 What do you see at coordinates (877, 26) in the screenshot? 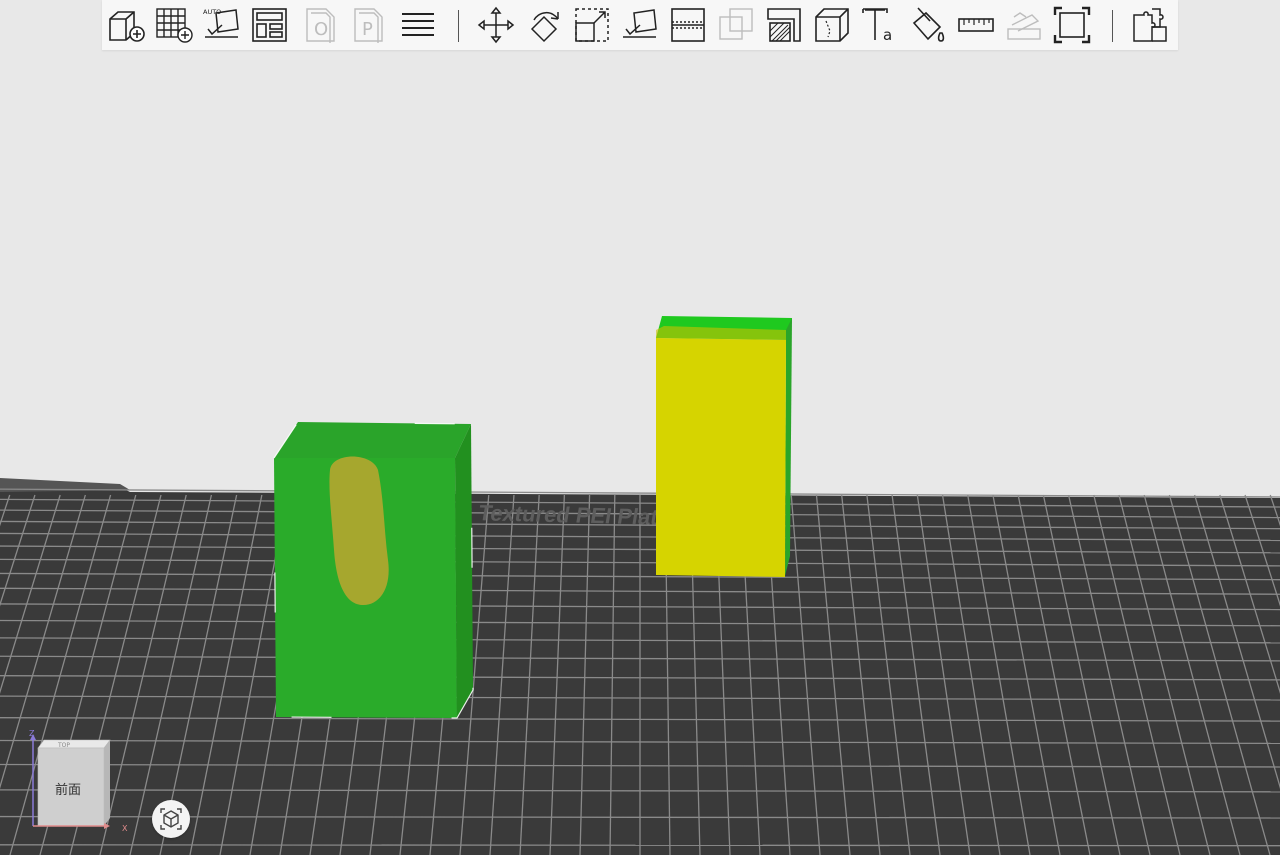
I see `text-icon: a` at bounding box center [877, 26].